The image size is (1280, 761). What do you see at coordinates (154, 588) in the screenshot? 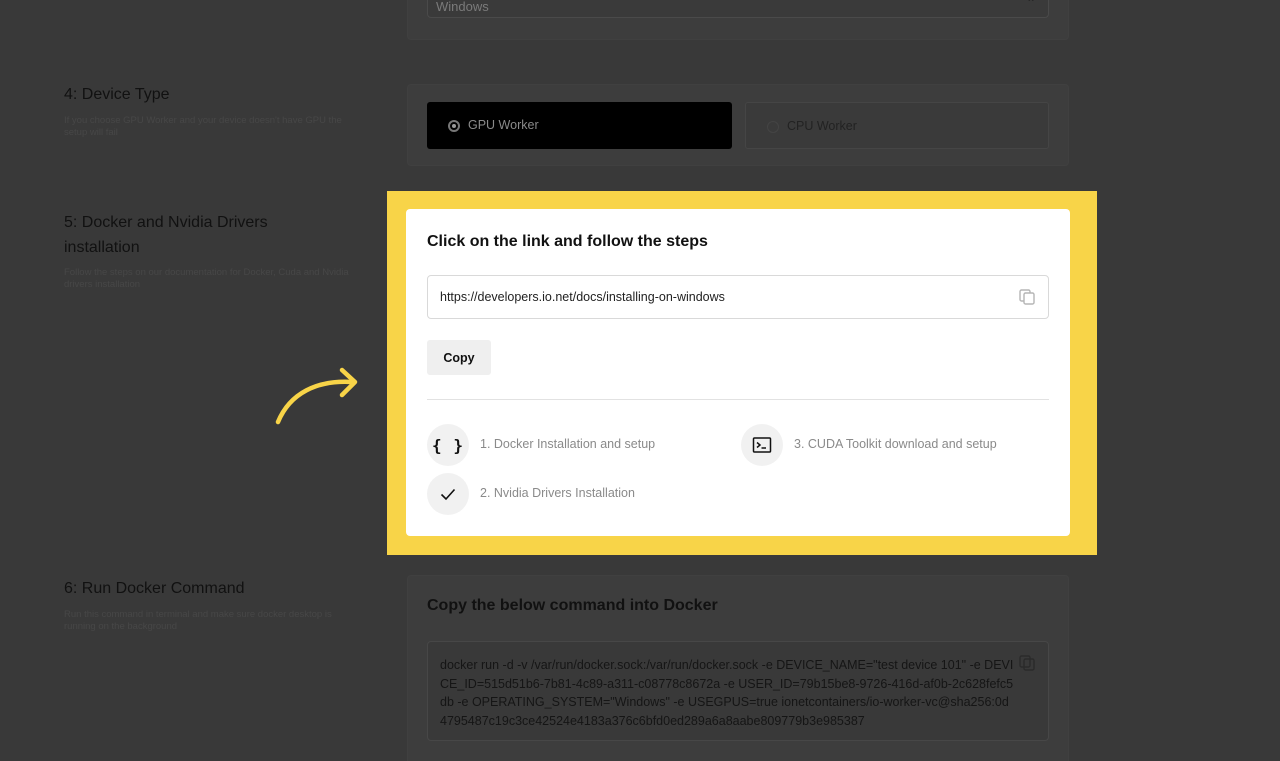
I see `run-command-title: 6: Run Docker Command` at bounding box center [154, 588].